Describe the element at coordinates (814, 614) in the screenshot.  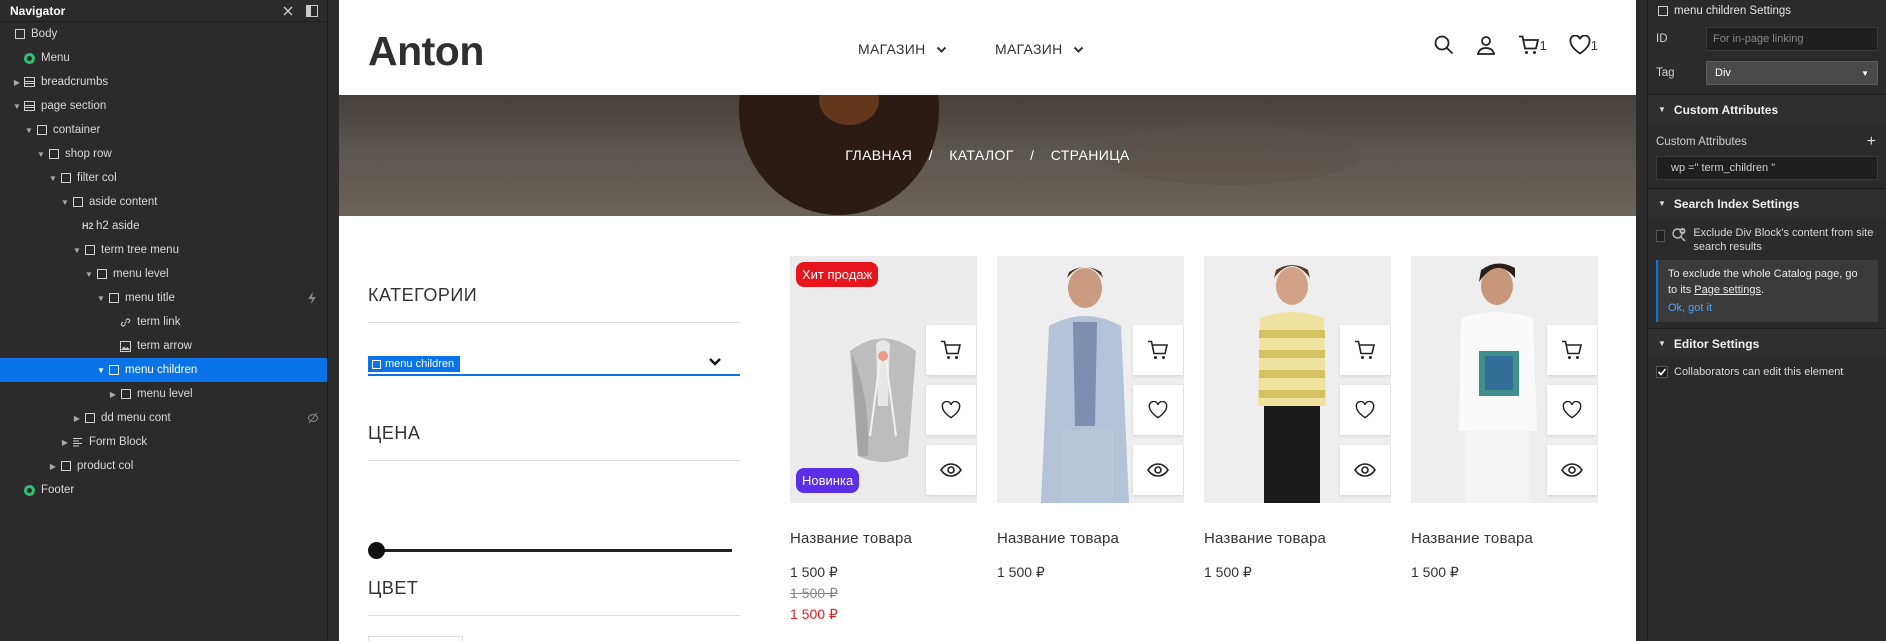
I see `product-sale-price: 1 500 ₽` at that location.